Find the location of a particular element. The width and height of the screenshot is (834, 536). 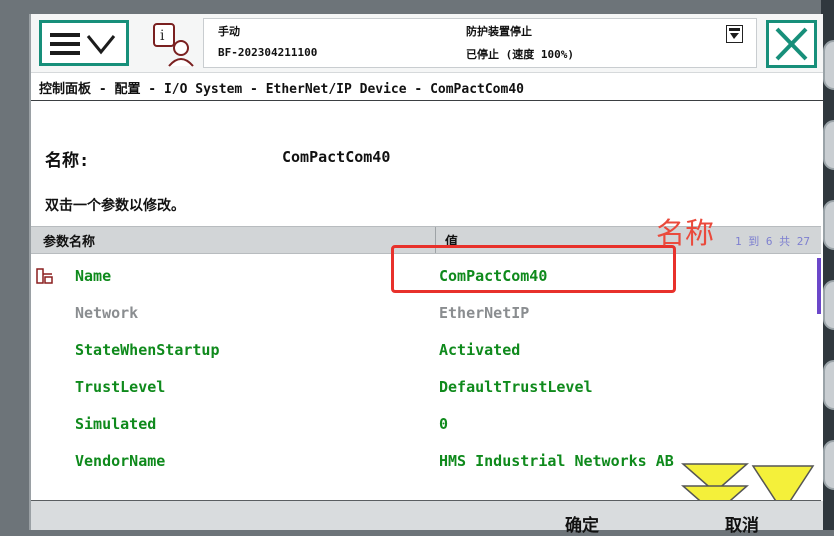

column-header-param: 参数名称 is located at coordinates (69, 240).